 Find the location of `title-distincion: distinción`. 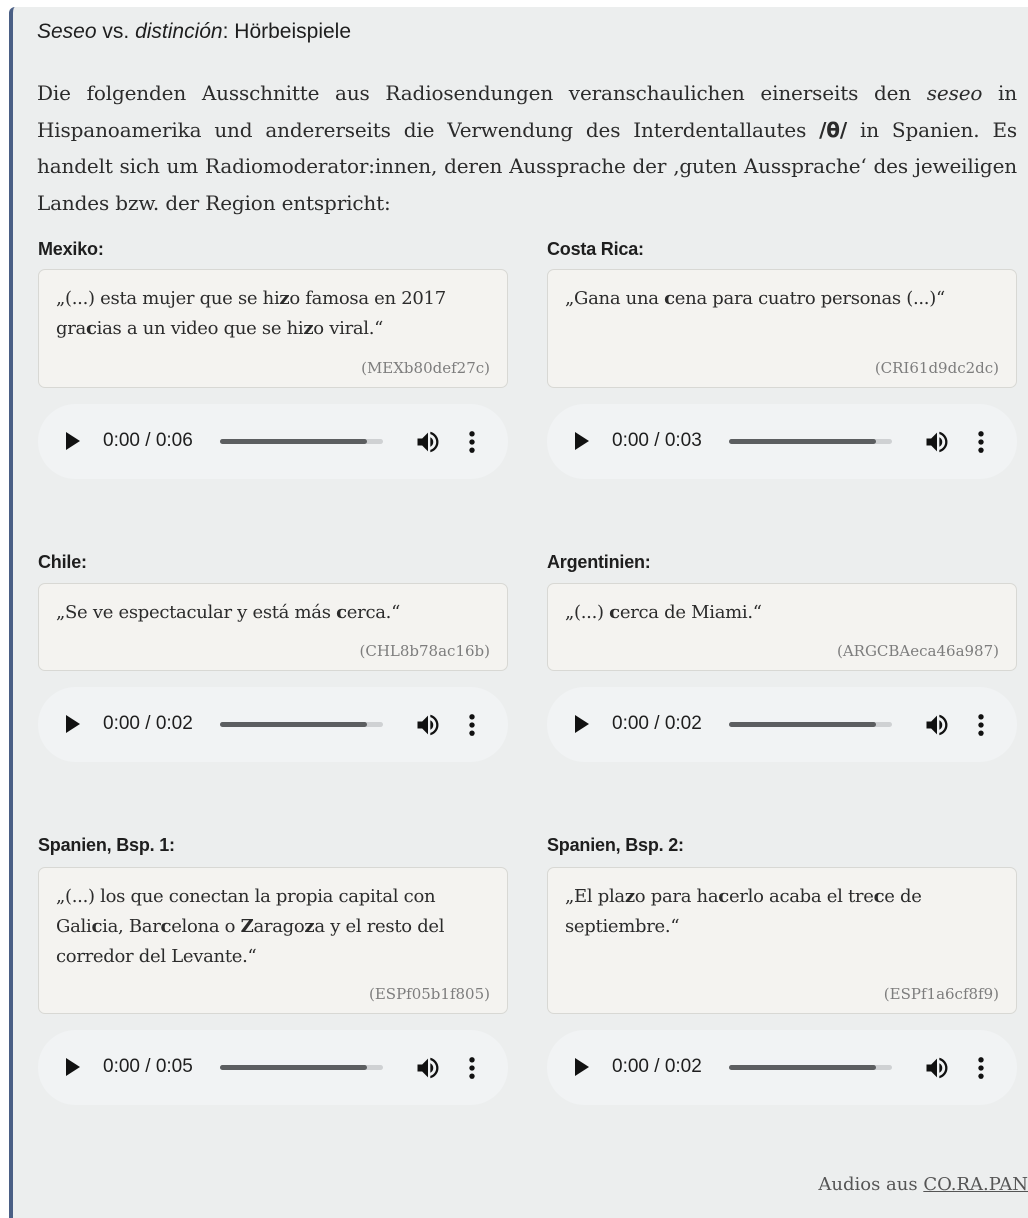

title-distincion: distinción is located at coordinates (179, 31).